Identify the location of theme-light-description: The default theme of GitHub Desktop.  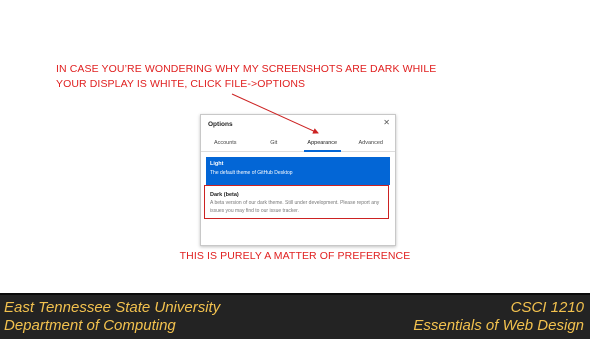
(251, 173).